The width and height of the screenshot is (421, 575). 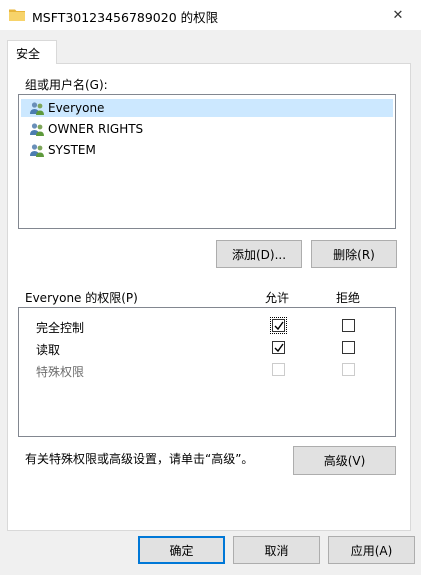 I want to click on apply-button: 应用(A), so click(x=371, y=550).